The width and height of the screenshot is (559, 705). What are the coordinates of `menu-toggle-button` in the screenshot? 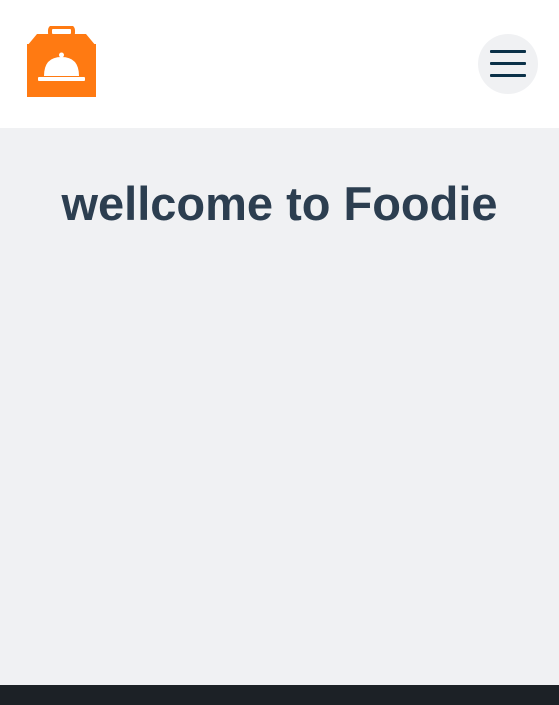 It's located at (508, 64).